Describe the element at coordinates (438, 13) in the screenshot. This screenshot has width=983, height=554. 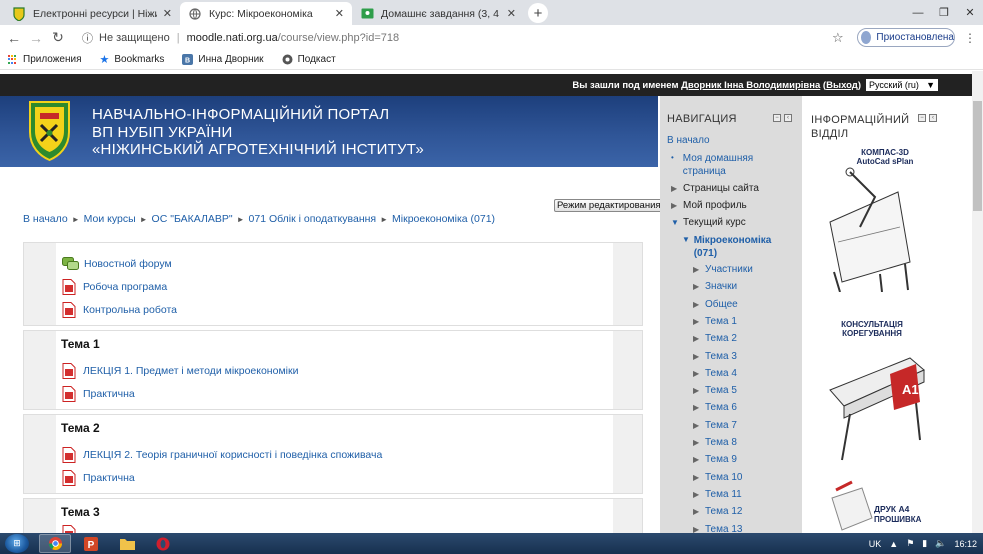
I see `tab-homework: Домашнє завдання (3, 4 теми) С ✕` at that location.